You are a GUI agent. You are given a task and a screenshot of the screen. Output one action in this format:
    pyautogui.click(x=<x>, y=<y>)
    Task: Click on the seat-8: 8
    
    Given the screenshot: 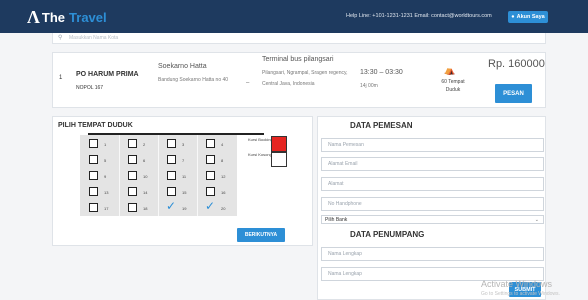 What is the action you would take?
    pyautogui.click(x=218, y=161)
    